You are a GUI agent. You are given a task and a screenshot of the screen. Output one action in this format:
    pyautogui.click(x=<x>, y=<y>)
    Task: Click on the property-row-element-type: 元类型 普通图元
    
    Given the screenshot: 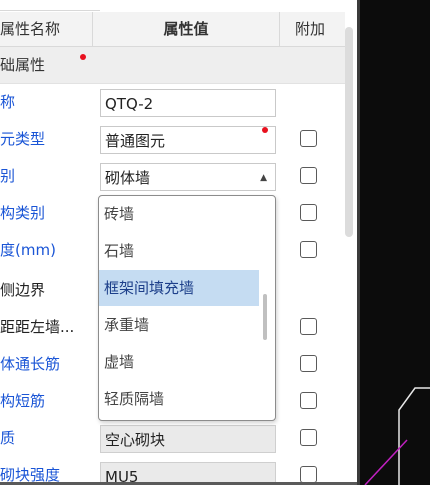 What is the action you would take?
    pyautogui.click(x=172, y=139)
    